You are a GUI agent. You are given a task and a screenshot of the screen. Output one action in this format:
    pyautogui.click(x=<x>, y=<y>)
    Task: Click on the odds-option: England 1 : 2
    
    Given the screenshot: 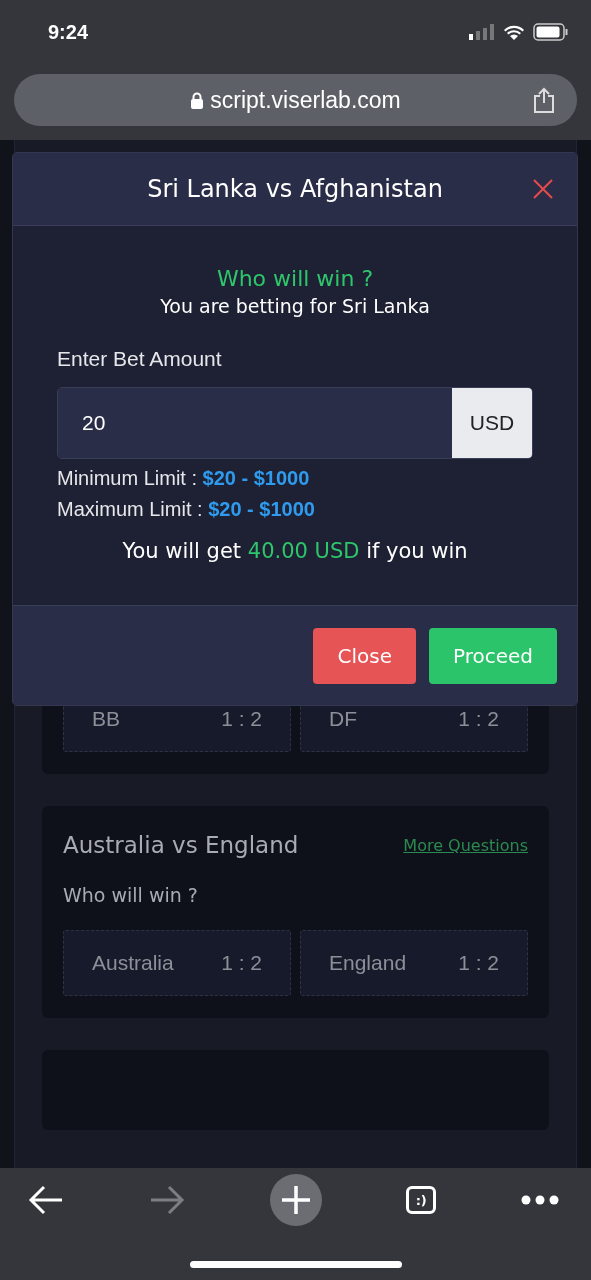 What is the action you would take?
    pyautogui.click(x=414, y=963)
    